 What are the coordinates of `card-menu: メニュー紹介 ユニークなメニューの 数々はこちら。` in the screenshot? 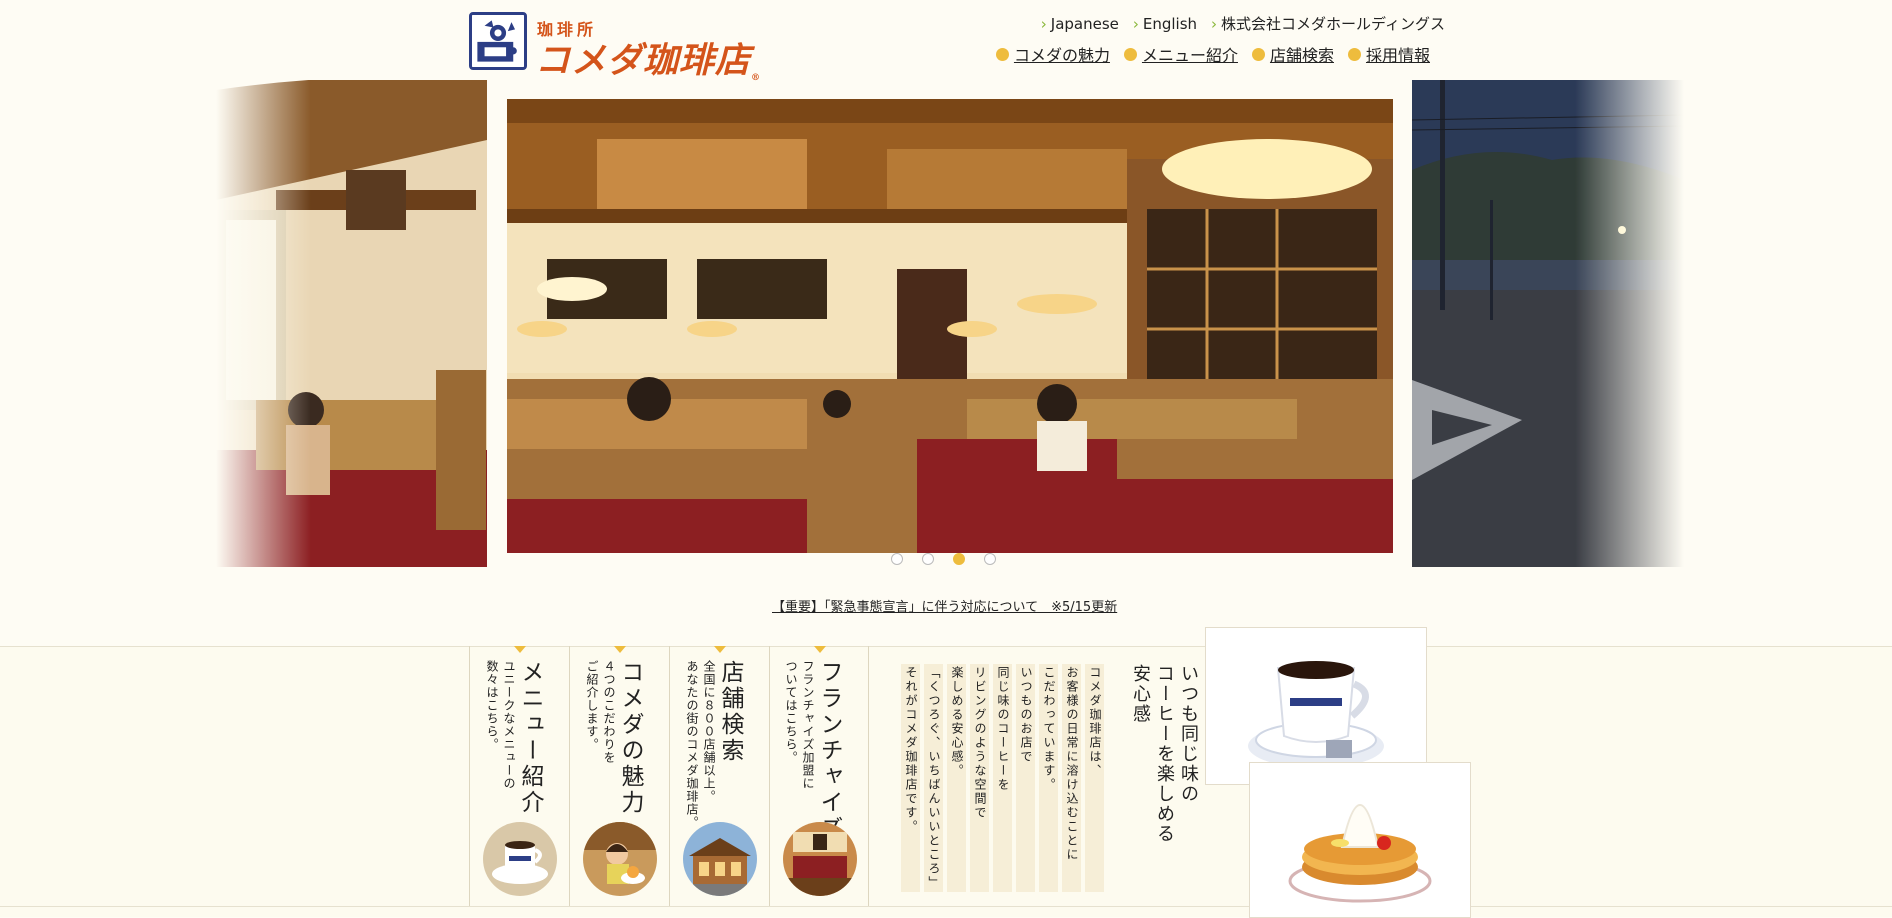 It's located at (519, 776).